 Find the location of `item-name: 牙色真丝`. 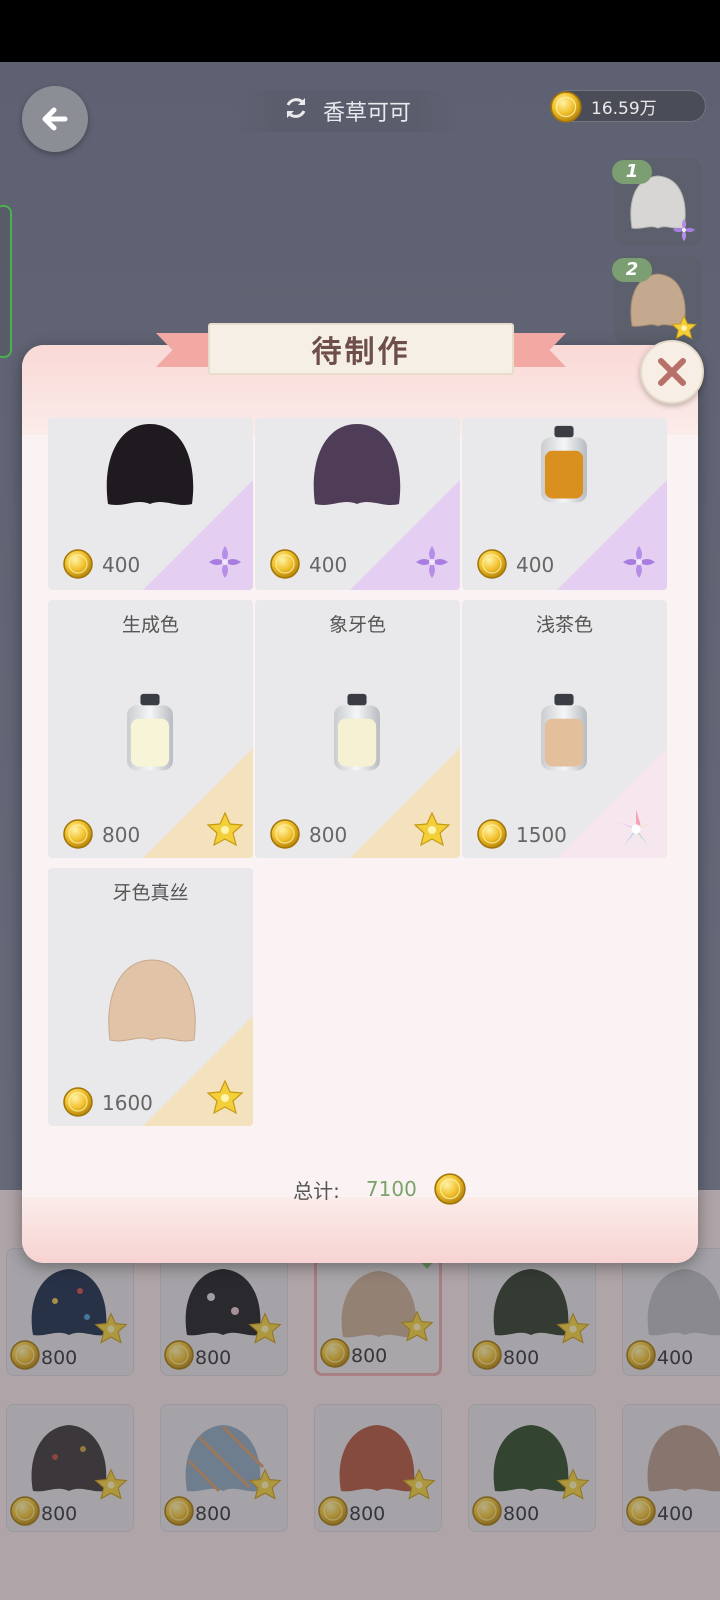

item-name: 牙色真丝 is located at coordinates (150, 893).